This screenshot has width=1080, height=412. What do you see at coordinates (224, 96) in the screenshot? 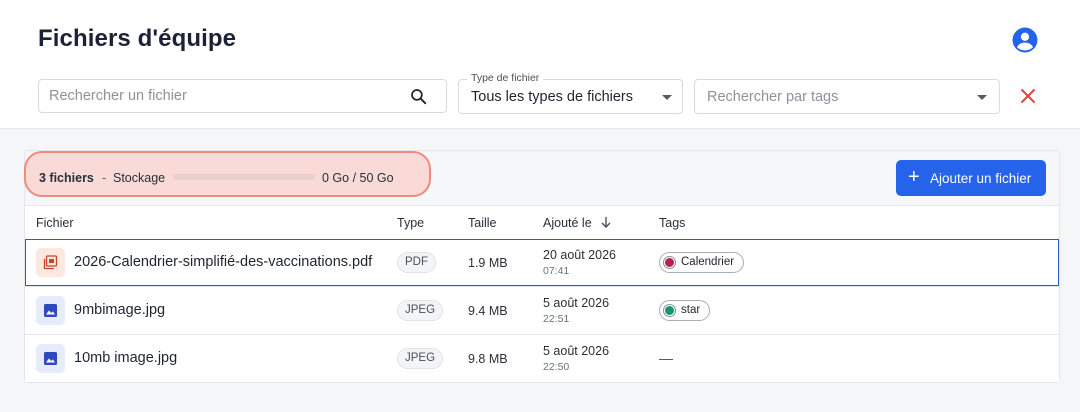
I see `search-input` at bounding box center [224, 96].